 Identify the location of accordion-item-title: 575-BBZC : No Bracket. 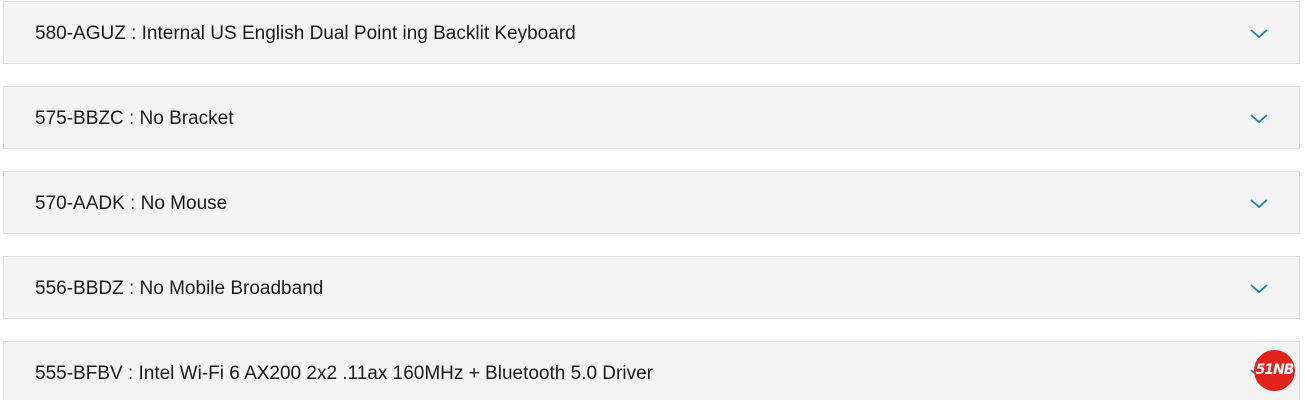
(134, 118).